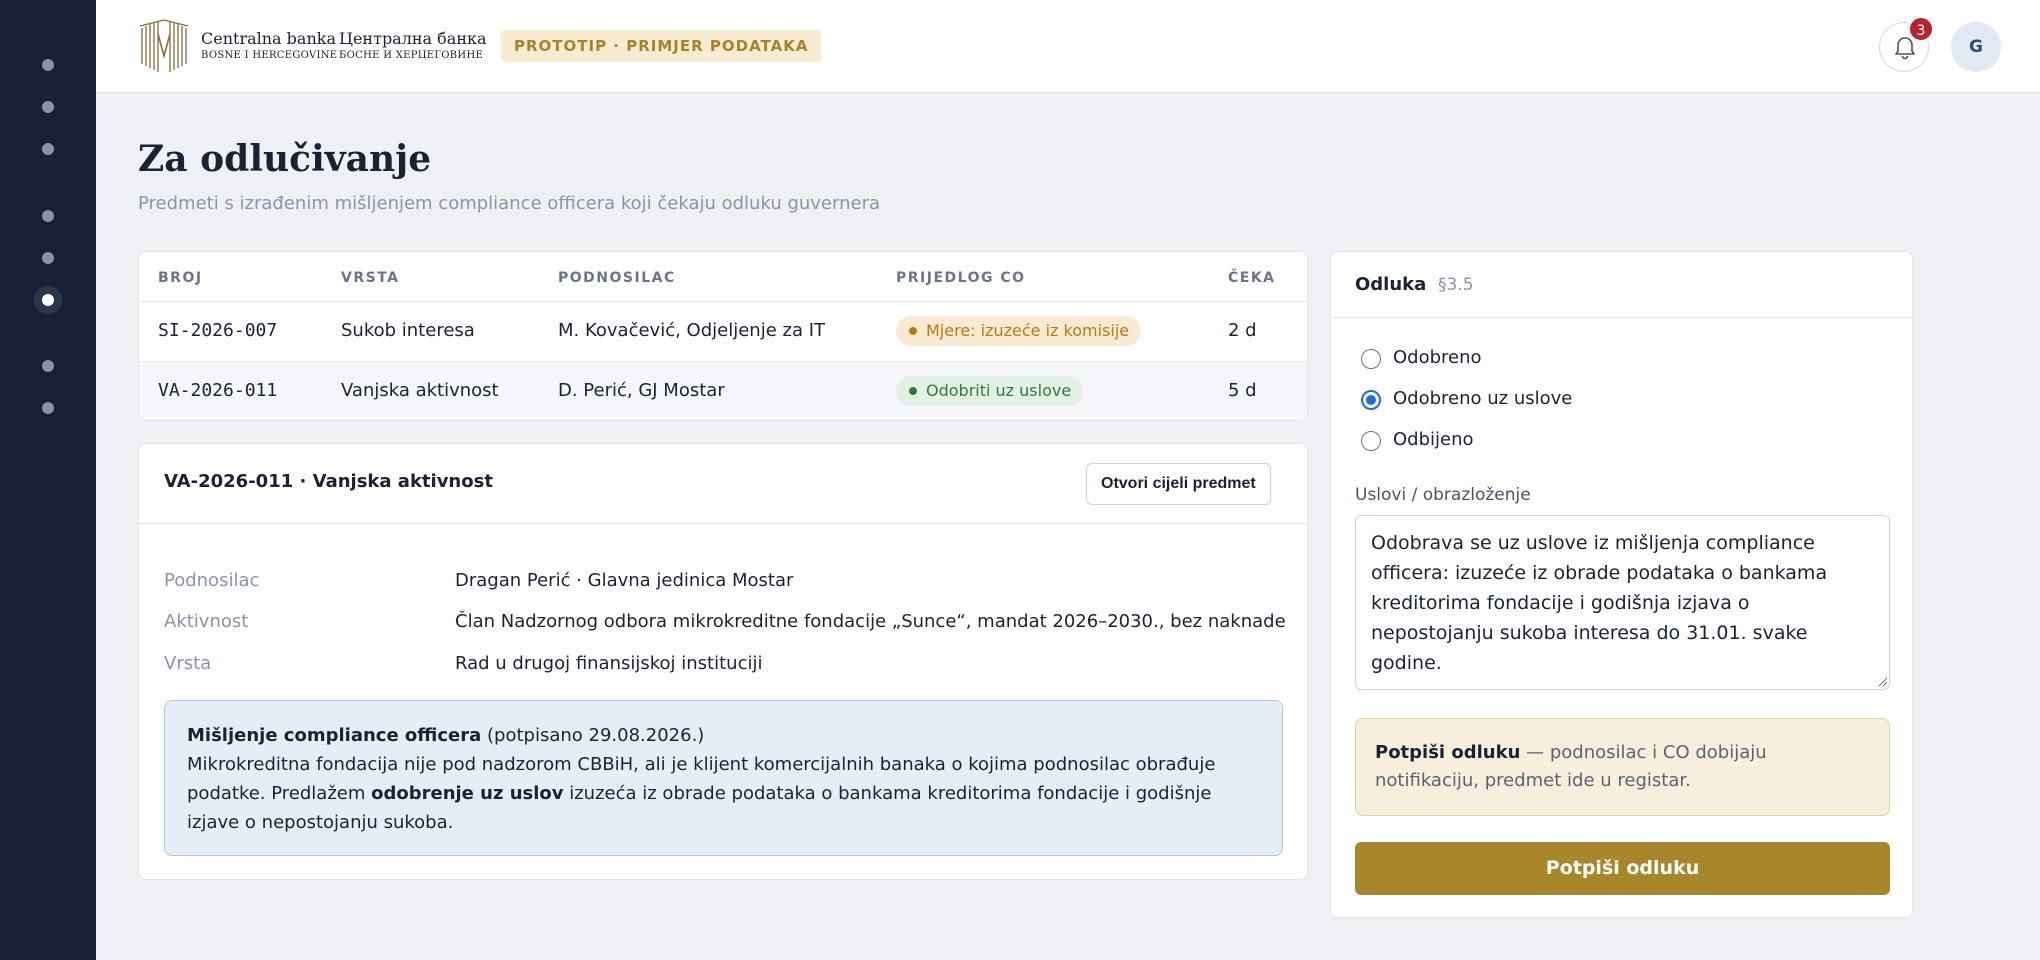 The width and height of the screenshot is (2040, 960). Describe the element at coordinates (212, 580) in the screenshot. I see `field-label-podnosilac: Podnosilac` at that location.